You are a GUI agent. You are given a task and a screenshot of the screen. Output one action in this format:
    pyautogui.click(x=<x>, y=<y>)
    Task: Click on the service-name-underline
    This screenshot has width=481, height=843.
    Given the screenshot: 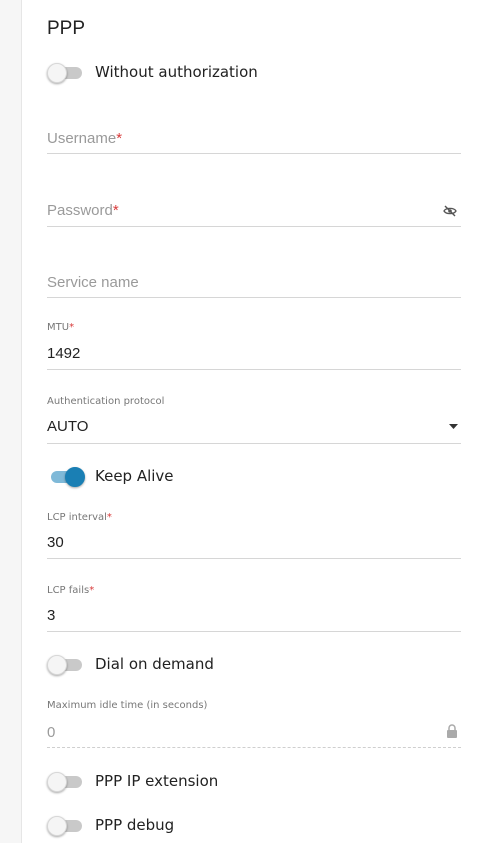 What is the action you would take?
    pyautogui.click(x=254, y=297)
    